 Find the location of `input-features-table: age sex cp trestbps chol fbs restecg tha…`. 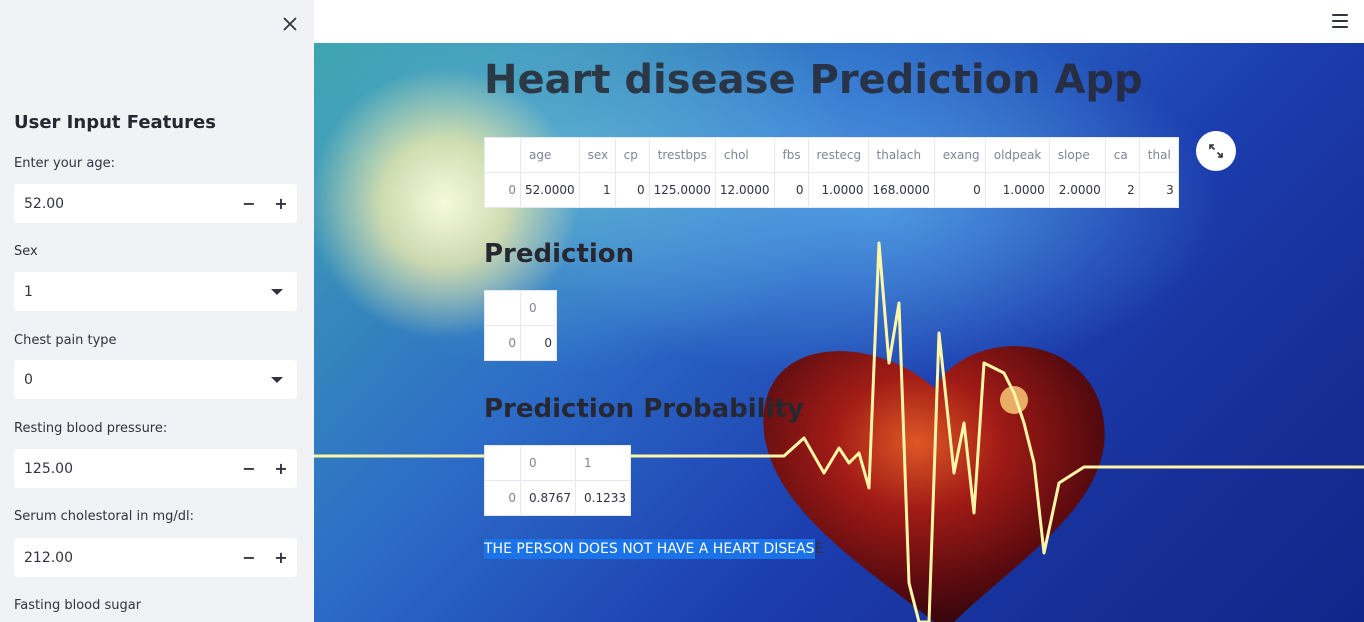

input-features-table: age sex cp trestbps chol fbs restecg tha… is located at coordinates (831, 172).